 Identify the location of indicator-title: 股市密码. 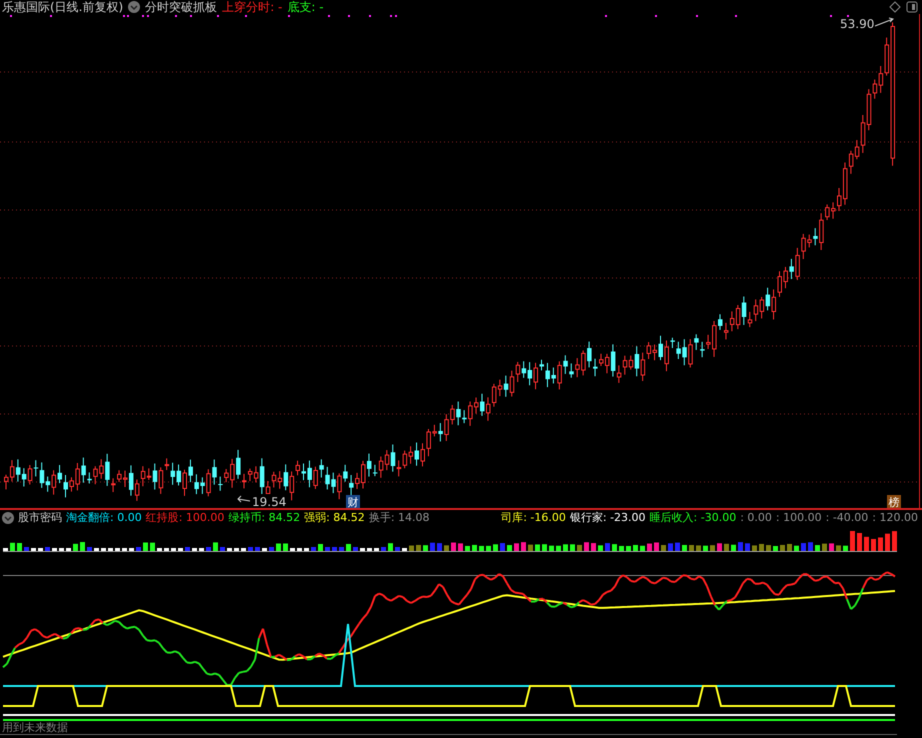
(40, 518).